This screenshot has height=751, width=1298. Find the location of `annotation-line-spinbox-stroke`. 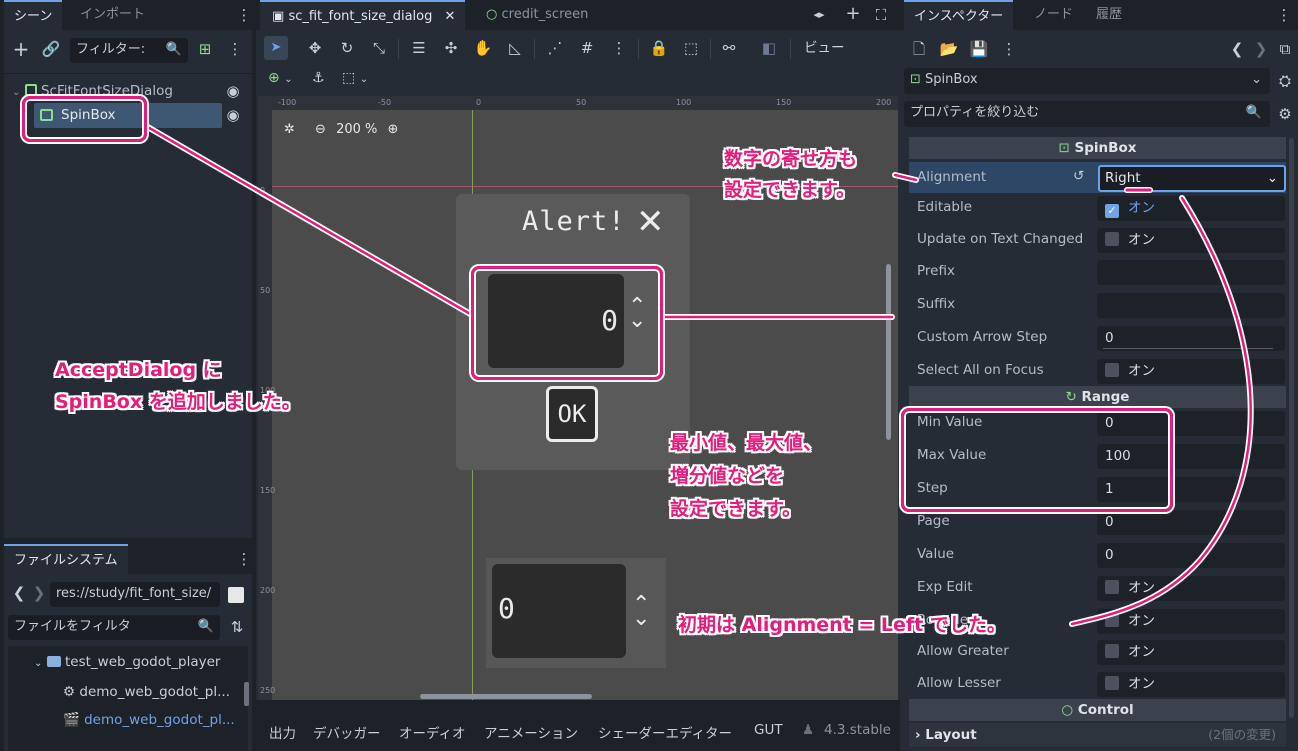

annotation-line-spinbox-stroke is located at coordinates (309, 220).